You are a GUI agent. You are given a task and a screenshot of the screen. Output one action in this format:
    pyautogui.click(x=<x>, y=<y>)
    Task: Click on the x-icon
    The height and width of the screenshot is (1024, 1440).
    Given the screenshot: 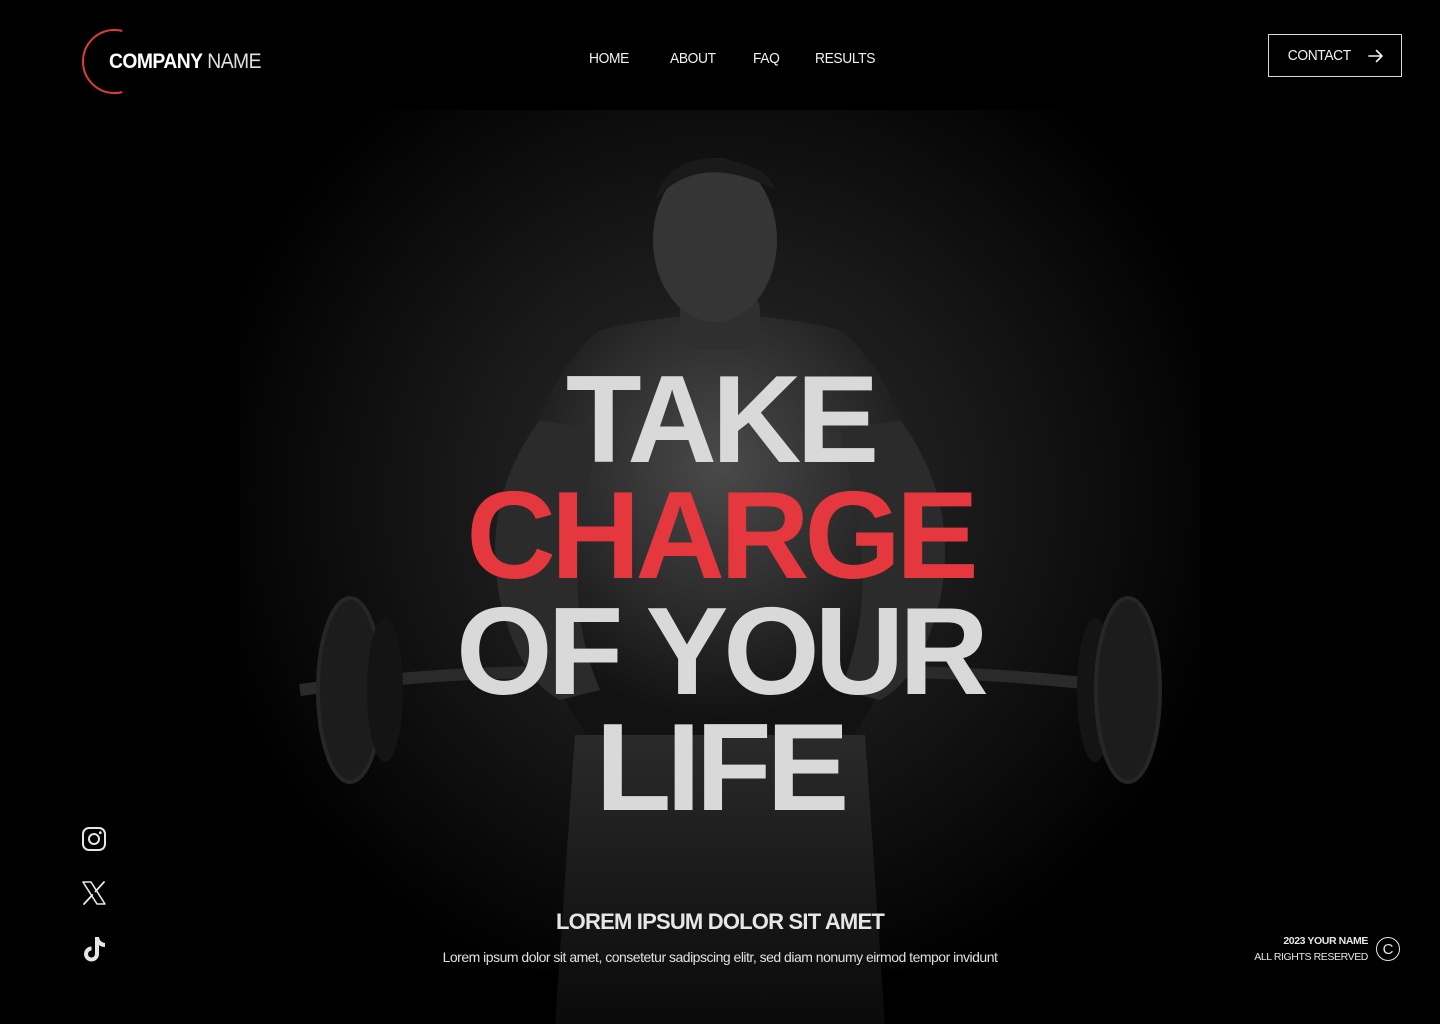 What is the action you would take?
    pyautogui.click(x=94, y=893)
    